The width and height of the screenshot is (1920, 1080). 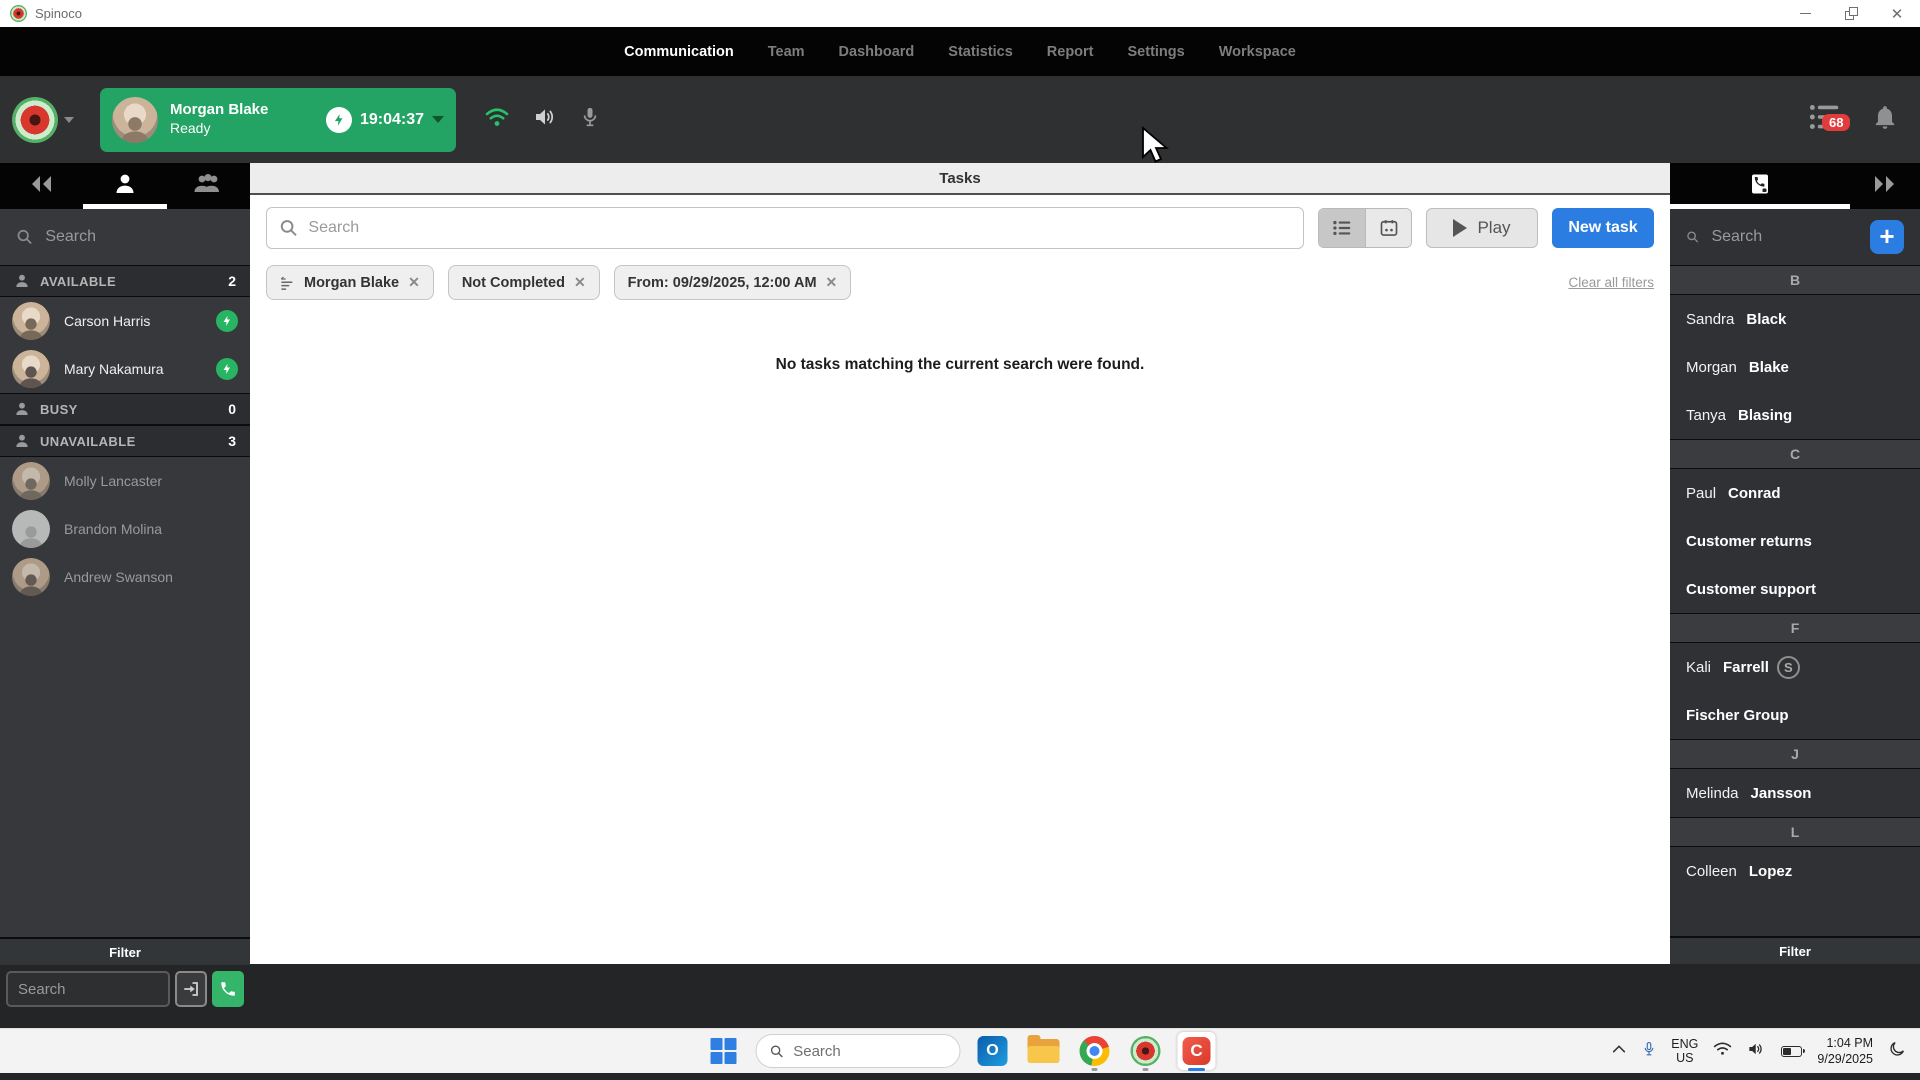 I want to click on taskbar-clock: 1:04 PM 9/29/2025, so click(x=1845, y=1051).